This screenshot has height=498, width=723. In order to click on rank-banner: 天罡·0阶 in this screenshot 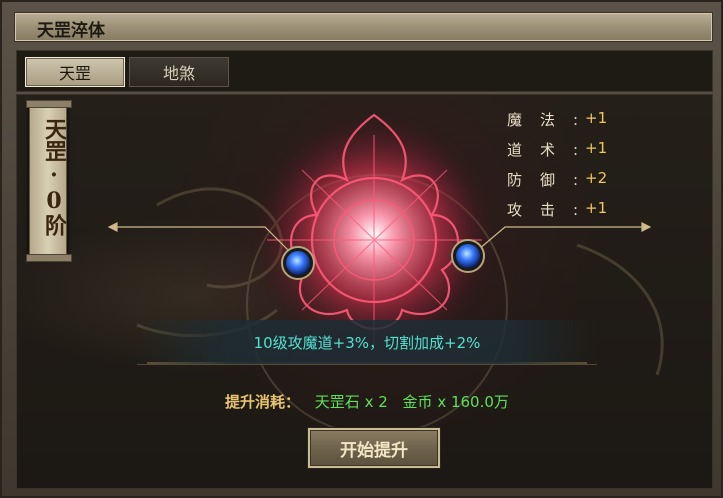, I will do `click(49, 181)`.